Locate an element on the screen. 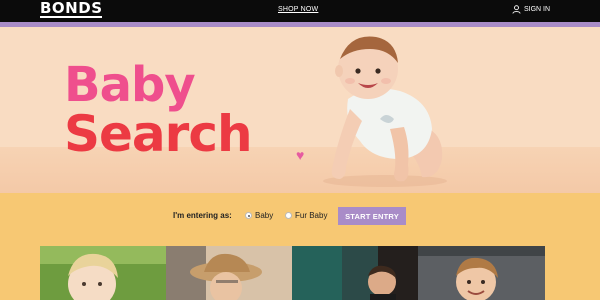 The image size is (600, 300). start-entry-button: START ENTRY is located at coordinates (372, 216).